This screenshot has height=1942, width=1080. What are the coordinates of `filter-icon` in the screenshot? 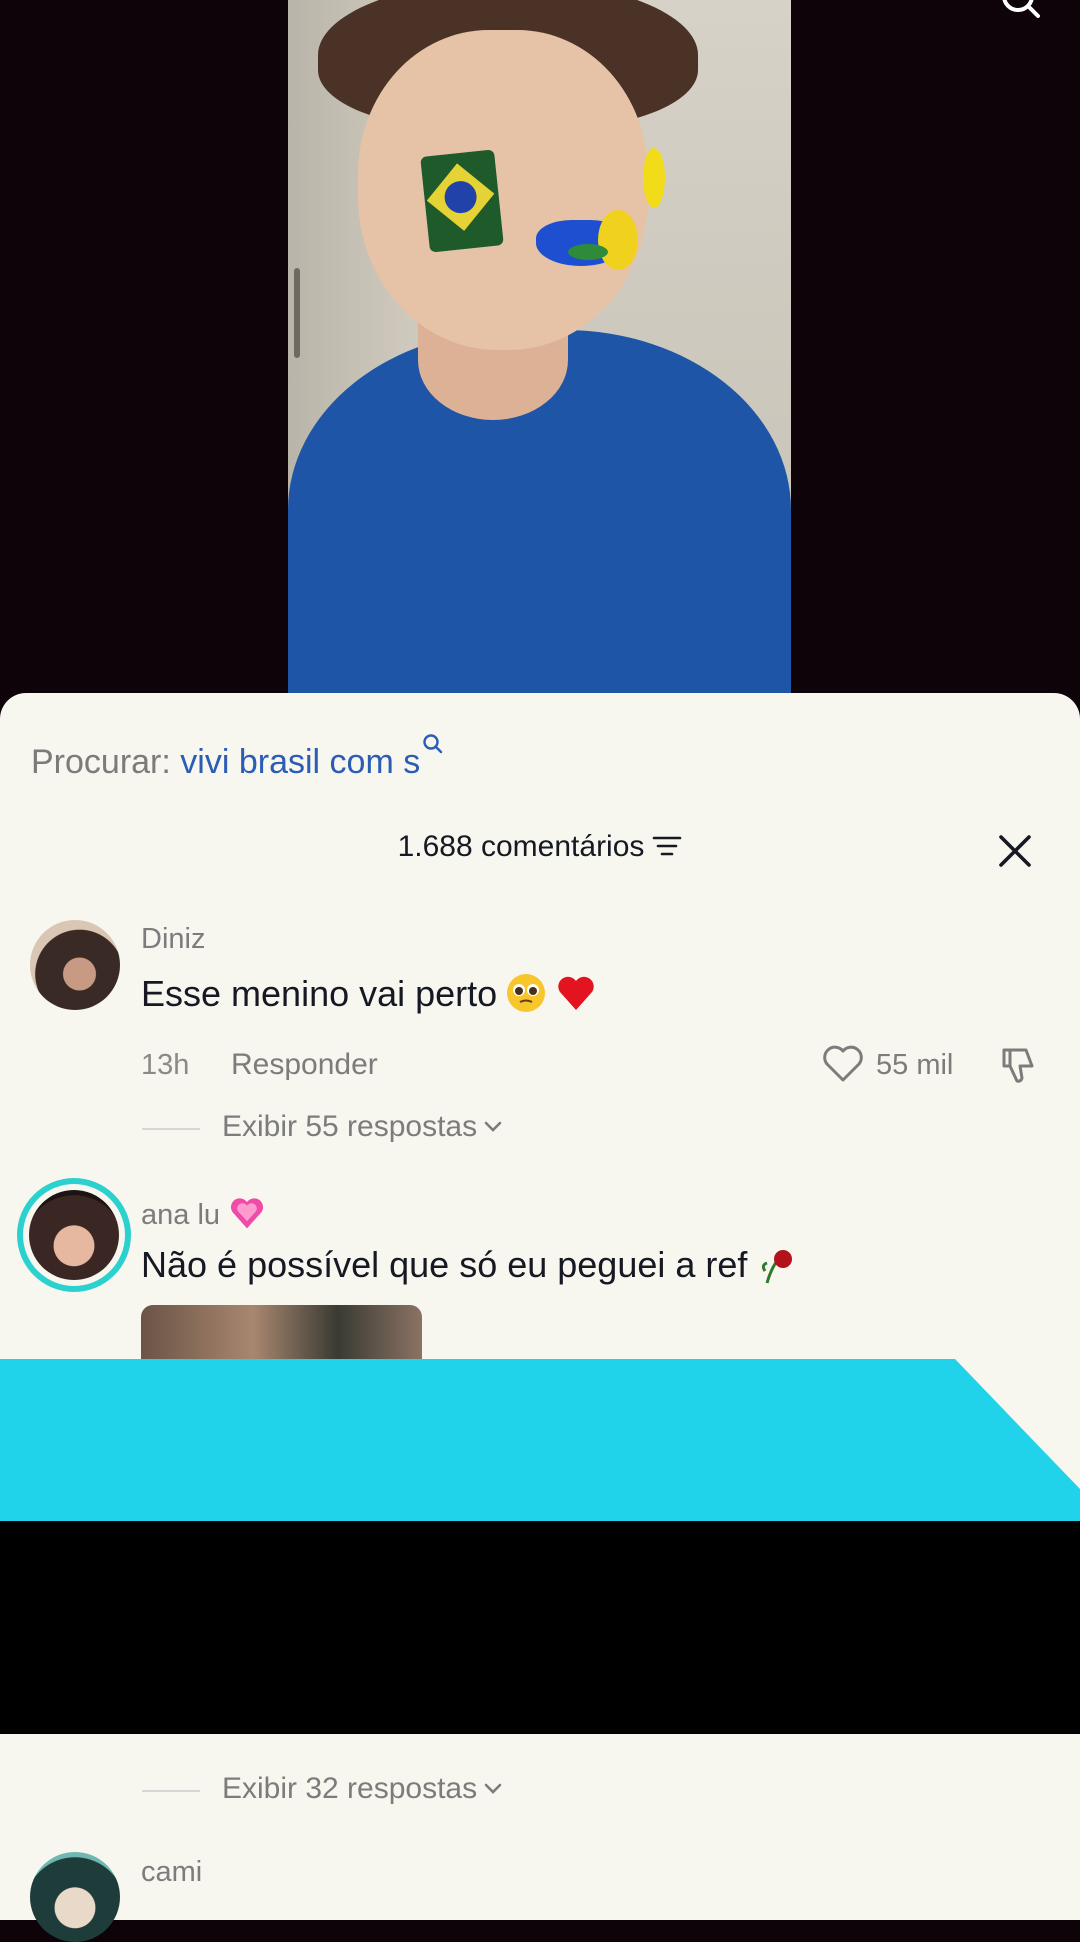 It's located at (667, 846).